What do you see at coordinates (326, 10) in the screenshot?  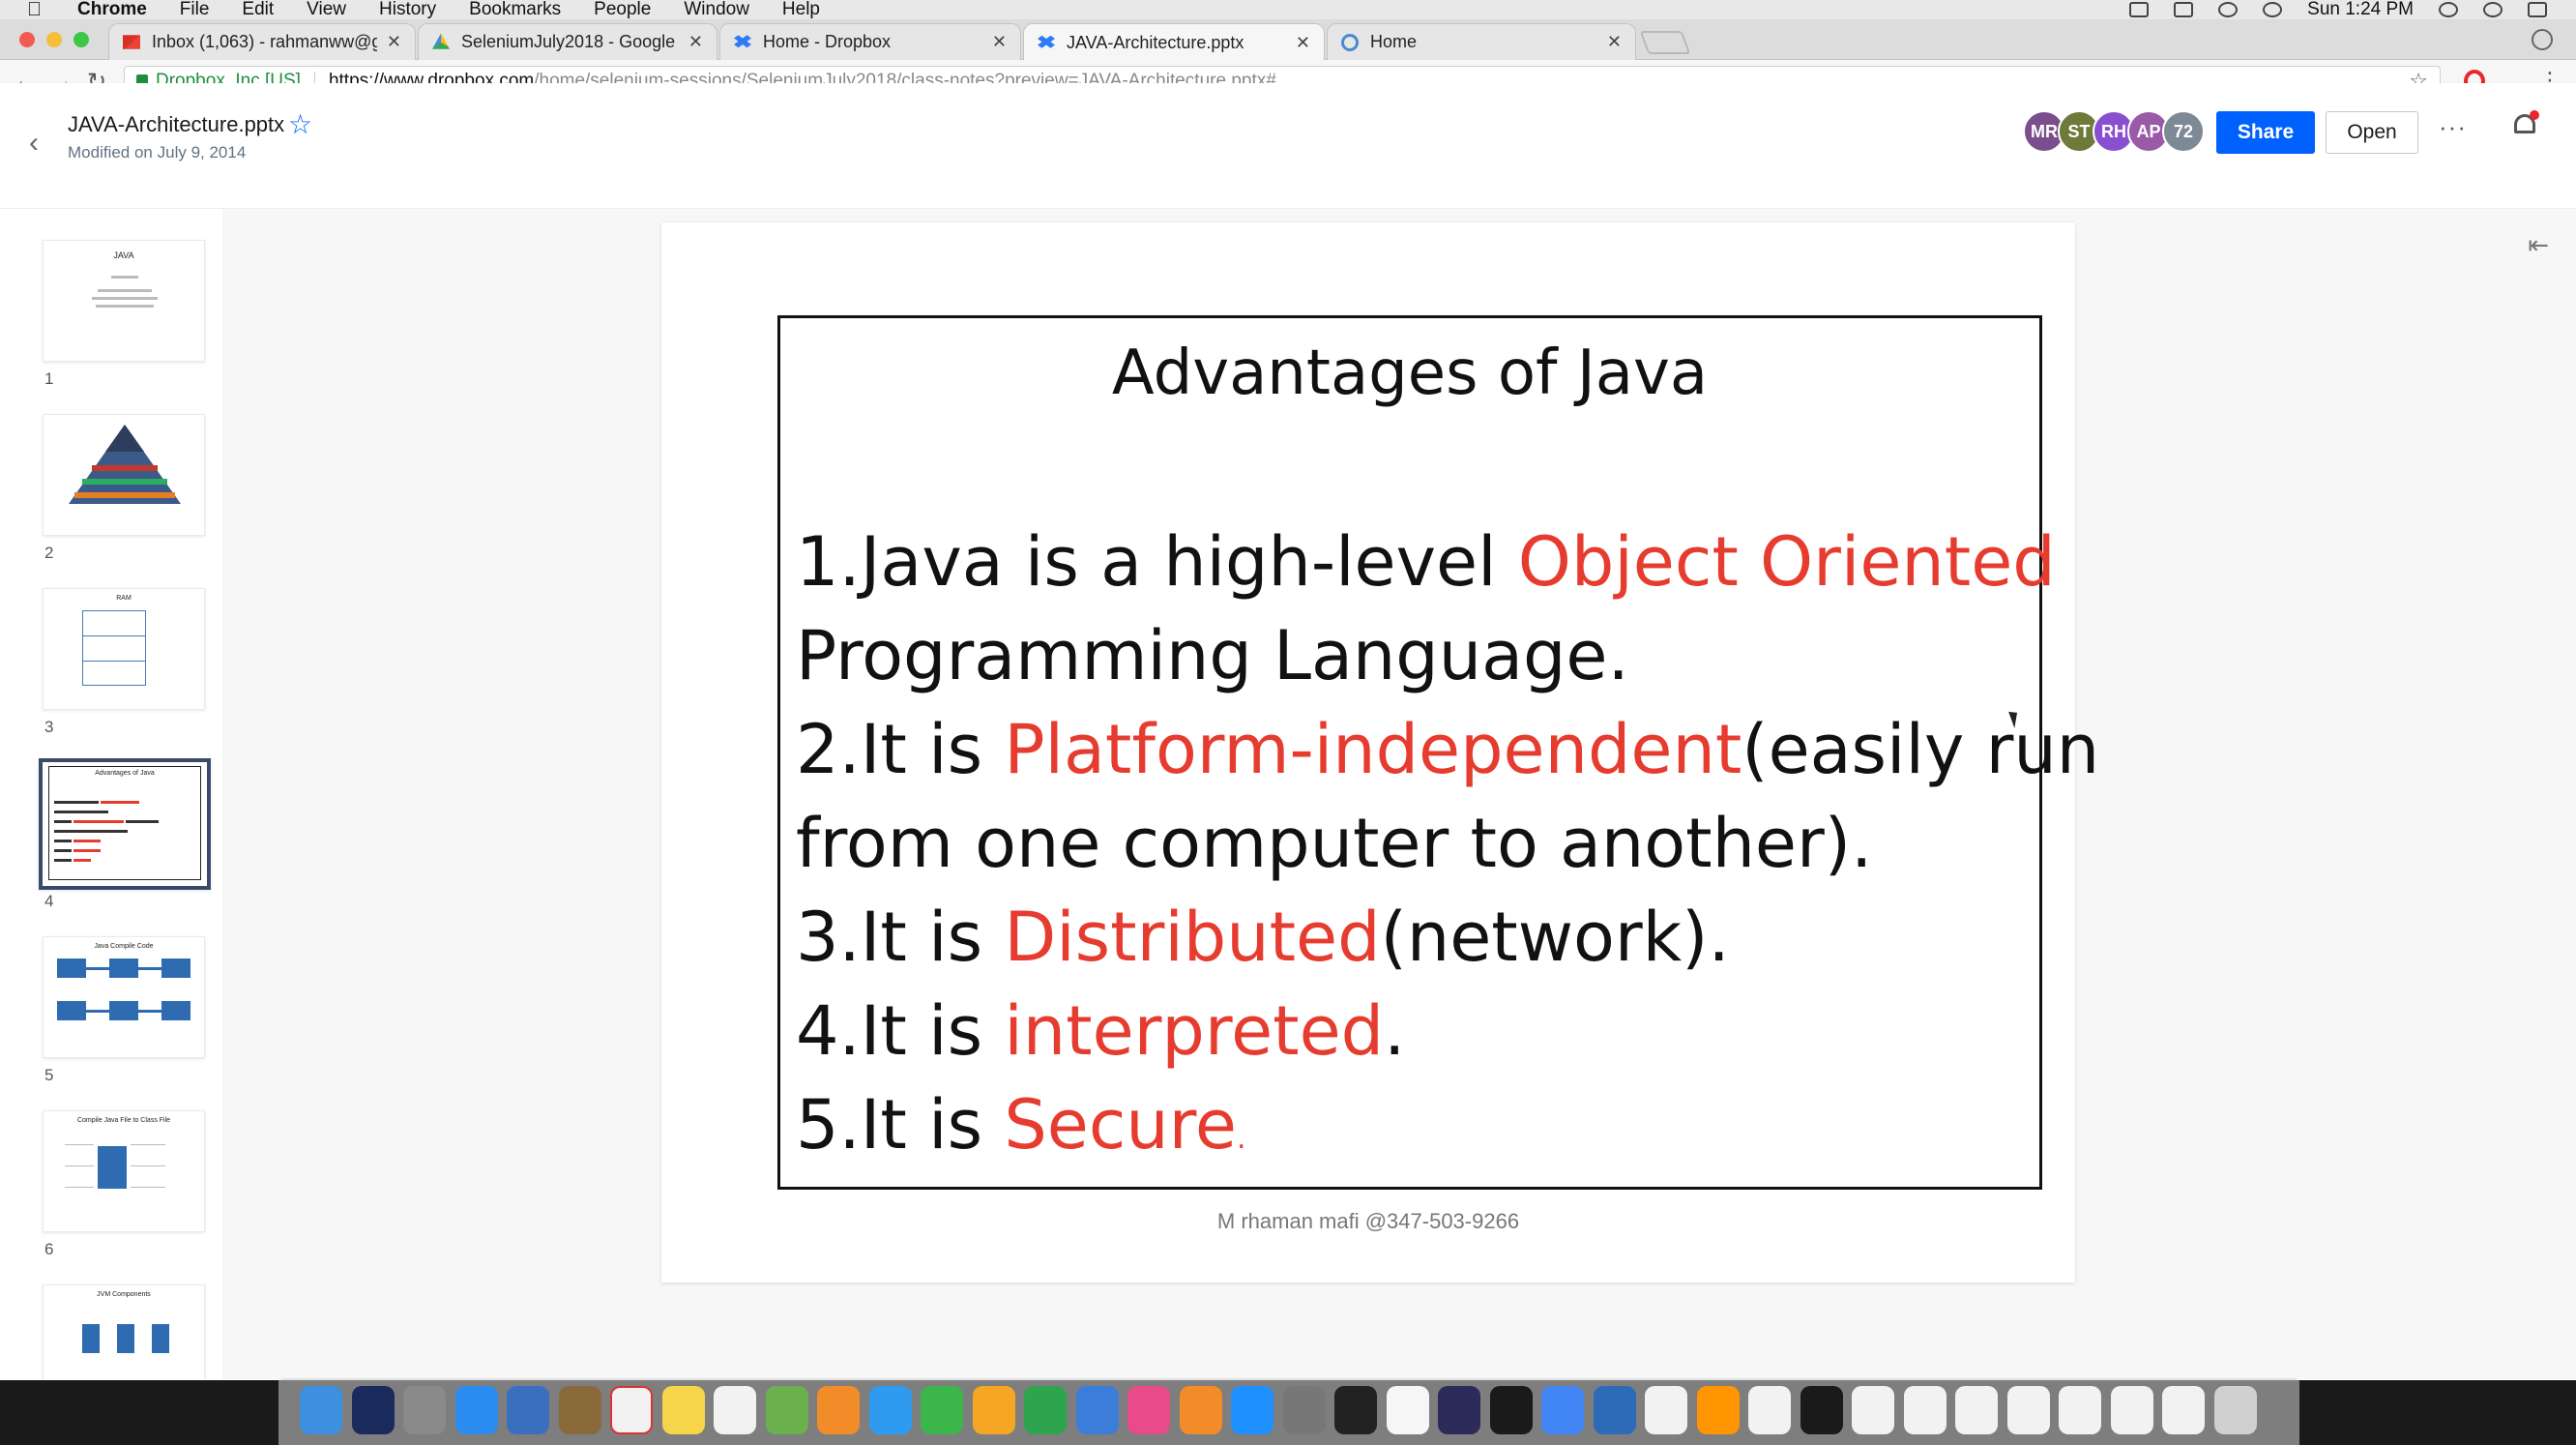 I see `menu-view: View` at bounding box center [326, 10].